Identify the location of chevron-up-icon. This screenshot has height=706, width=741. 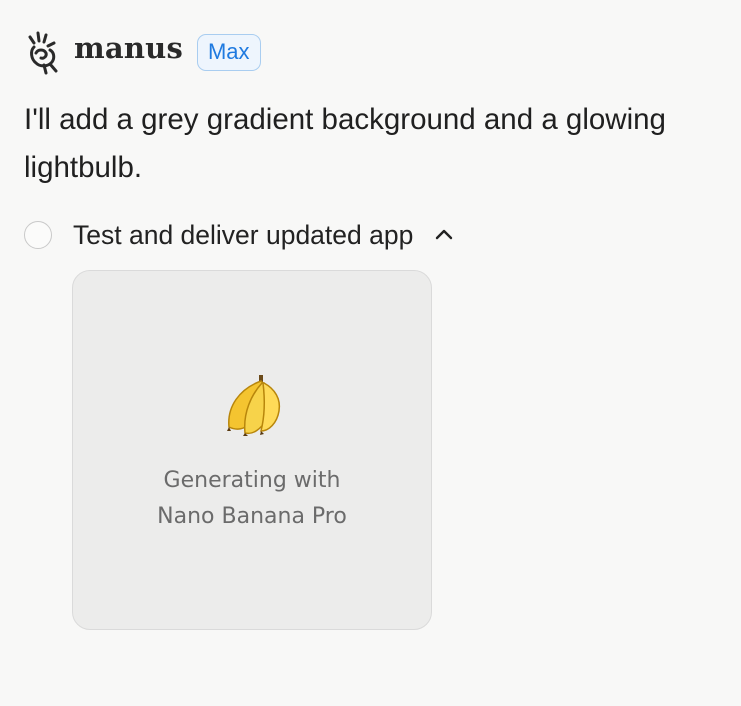
(444, 235).